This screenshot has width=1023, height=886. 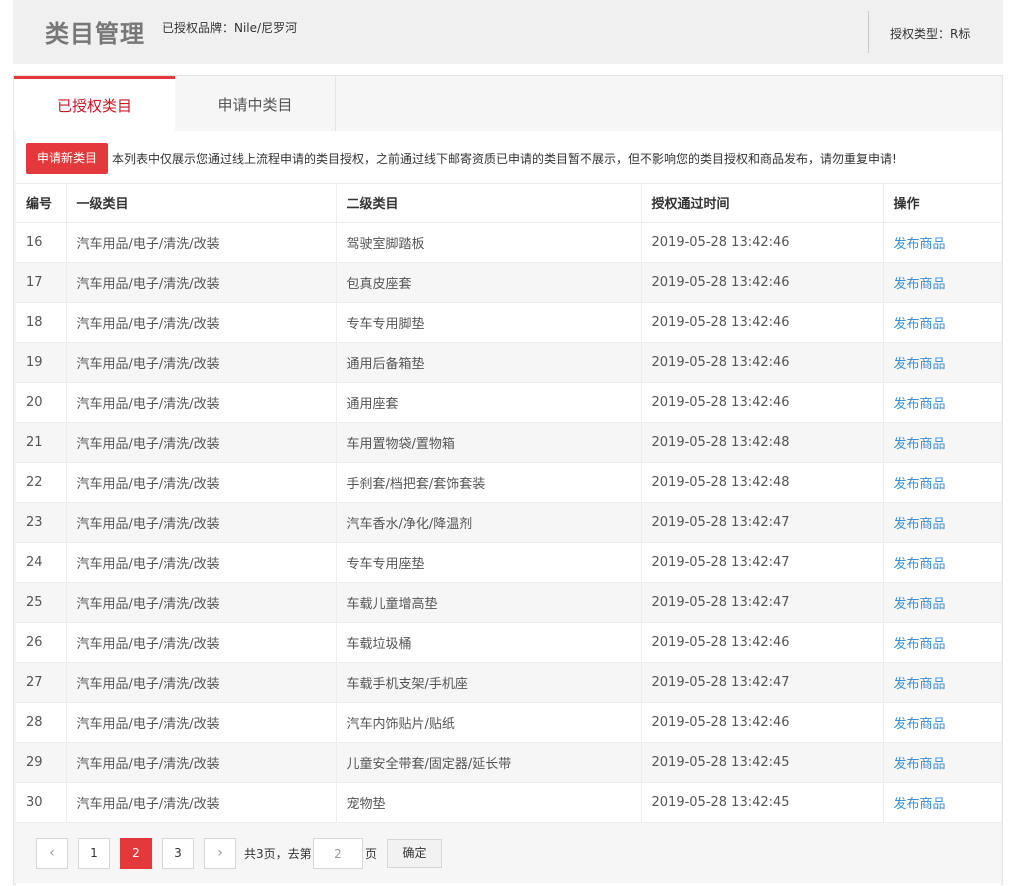 What do you see at coordinates (95, 34) in the screenshot?
I see `page-title: 类目管理` at bounding box center [95, 34].